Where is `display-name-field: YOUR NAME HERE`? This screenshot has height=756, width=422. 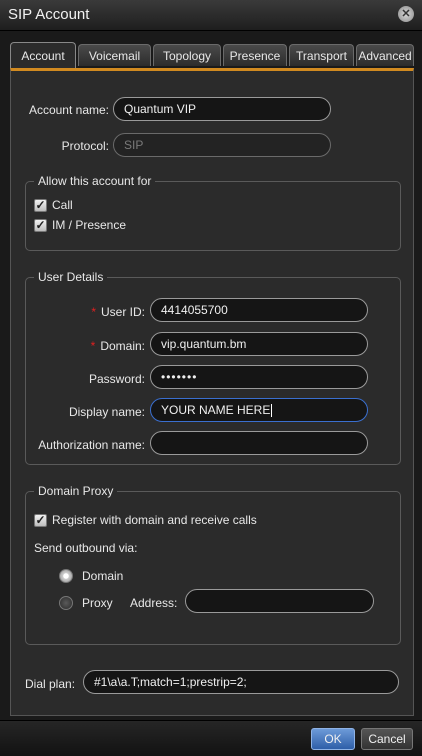
display-name-field: YOUR NAME HERE is located at coordinates (259, 410).